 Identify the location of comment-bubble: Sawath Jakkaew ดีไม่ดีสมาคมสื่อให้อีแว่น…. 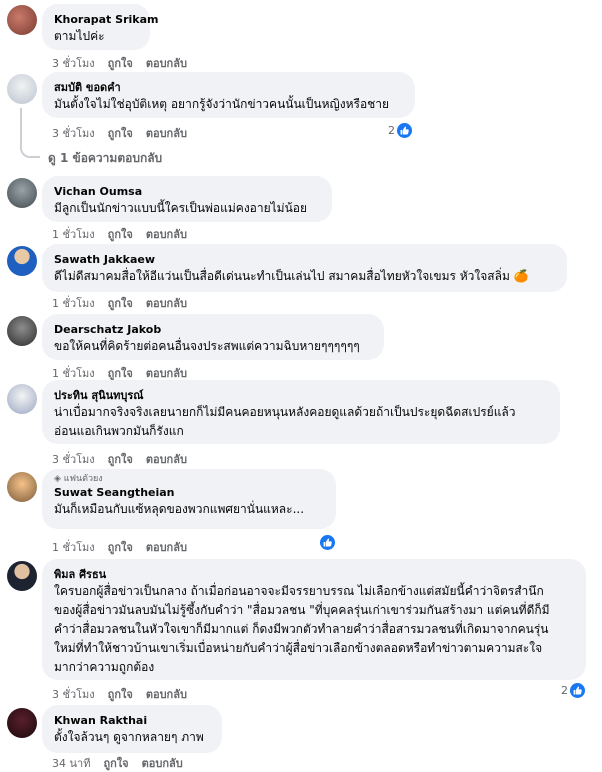
(304, 268).